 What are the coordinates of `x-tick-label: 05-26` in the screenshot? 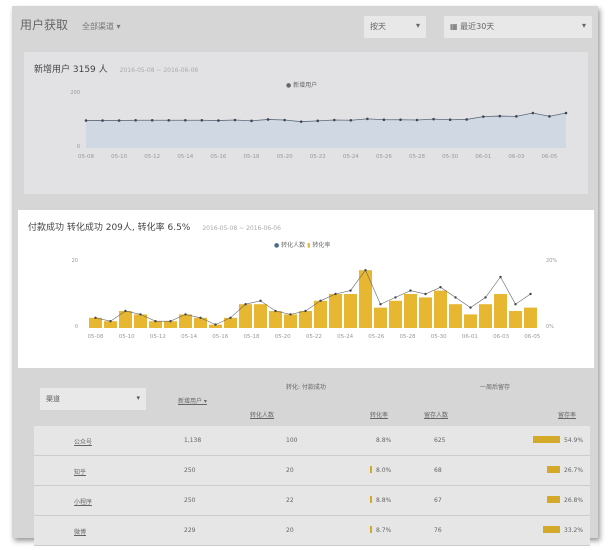 It's located at (384, 157).